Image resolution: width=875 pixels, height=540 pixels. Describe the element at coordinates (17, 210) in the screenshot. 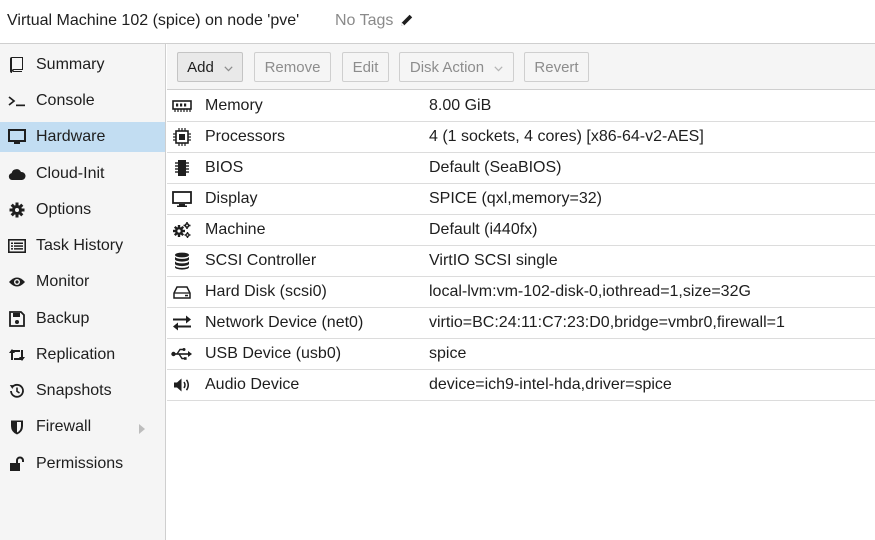

I see `gear-icon` at that location.